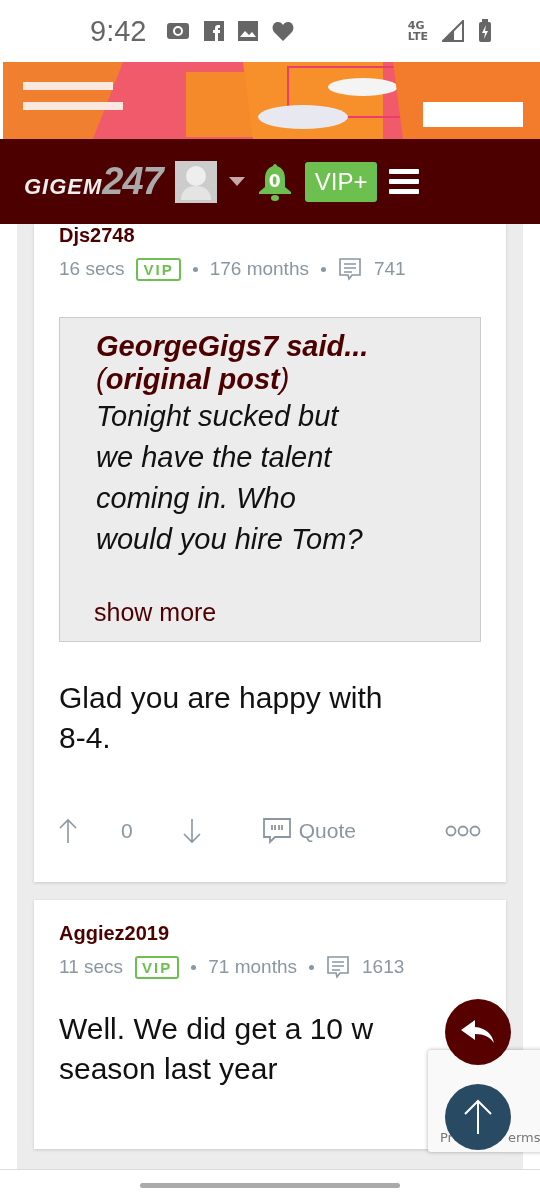  Describe the element at coordinates (127, 831) in the screenshot. I see `vote-score: 0` at that location.